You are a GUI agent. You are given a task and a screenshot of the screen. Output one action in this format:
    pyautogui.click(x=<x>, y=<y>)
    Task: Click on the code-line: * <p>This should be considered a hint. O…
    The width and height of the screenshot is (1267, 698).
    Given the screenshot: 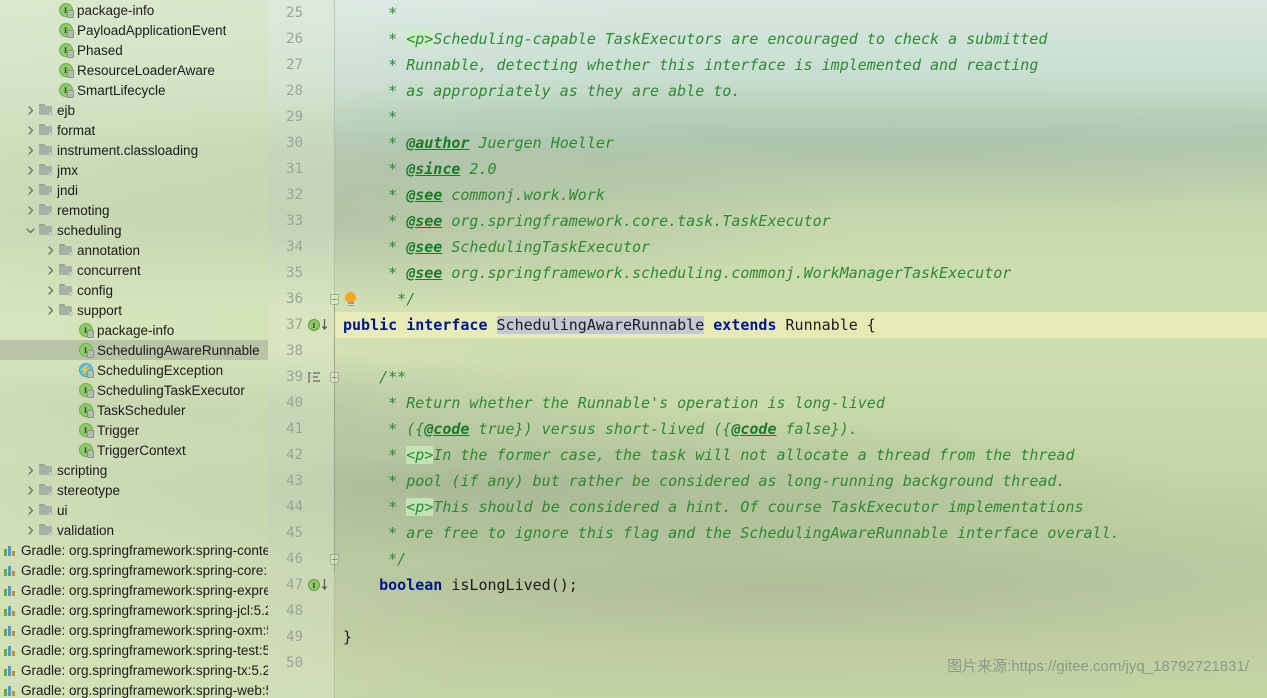 What is the action you would take?
    pyautogui.click(x=801, y=507)
    